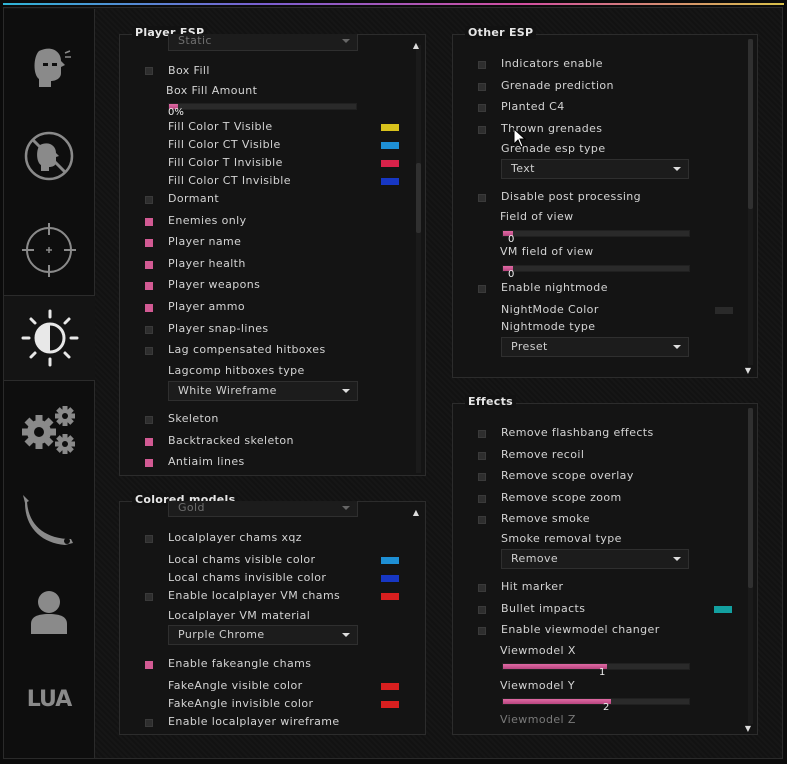  Describe the element at coordinates (149, 665) in the screenshot. I see `fakeangle-chams-checkbox` at that location.